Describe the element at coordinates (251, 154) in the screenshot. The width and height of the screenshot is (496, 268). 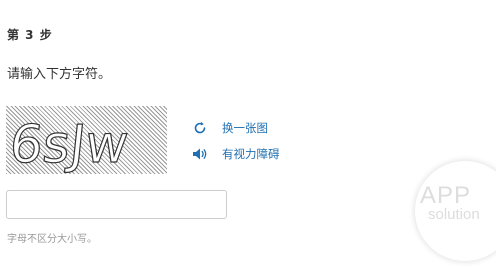
I see `audio-captcha-label: 有视力障碍` at that location.